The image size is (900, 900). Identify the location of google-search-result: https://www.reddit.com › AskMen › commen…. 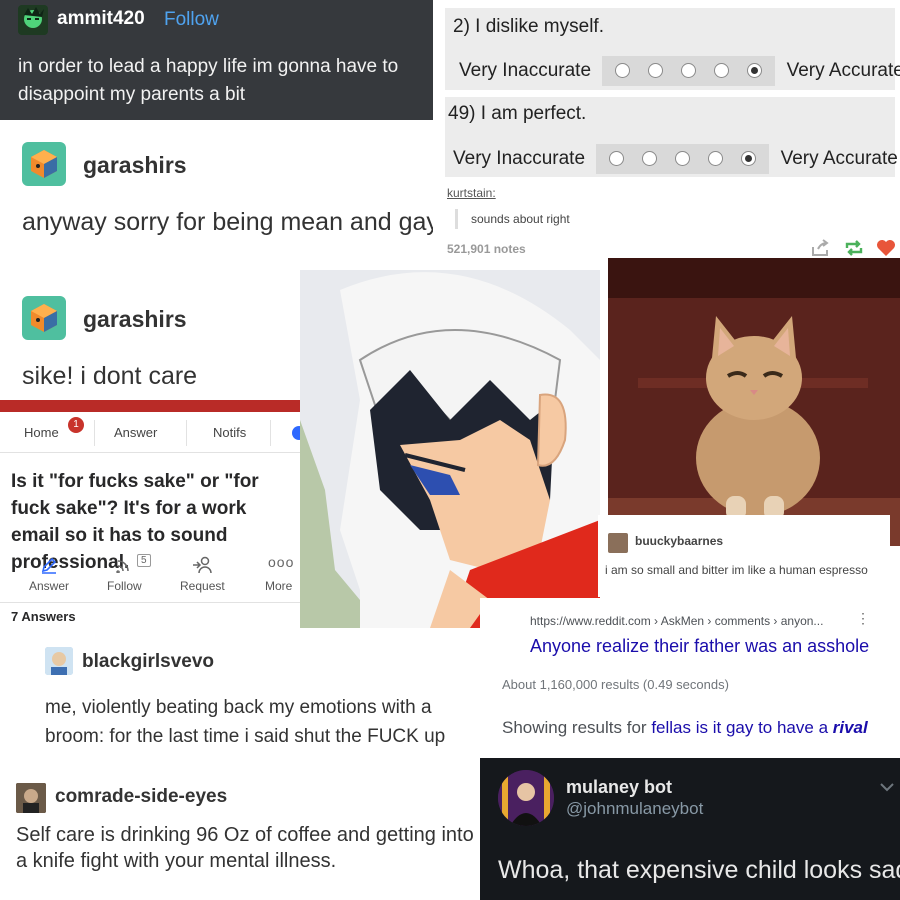
(690, 678).